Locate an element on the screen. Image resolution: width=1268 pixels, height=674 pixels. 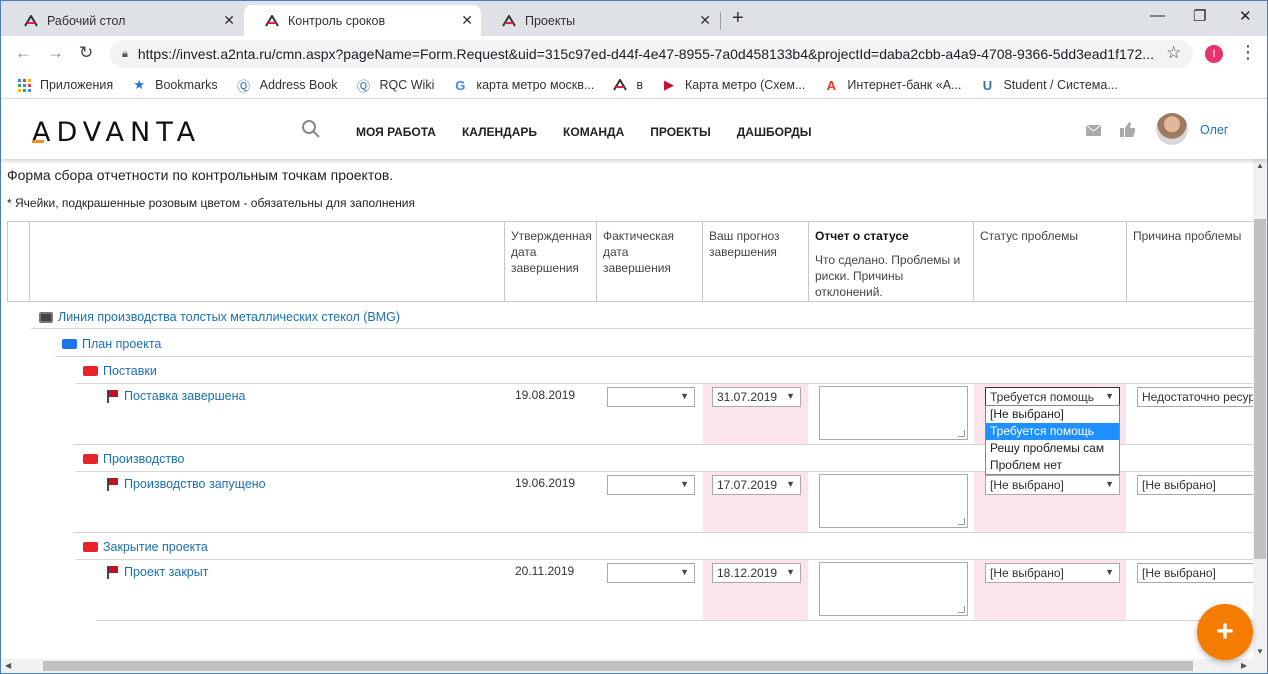
restore-icon: ❐ is located at coordinates (1199, 16).